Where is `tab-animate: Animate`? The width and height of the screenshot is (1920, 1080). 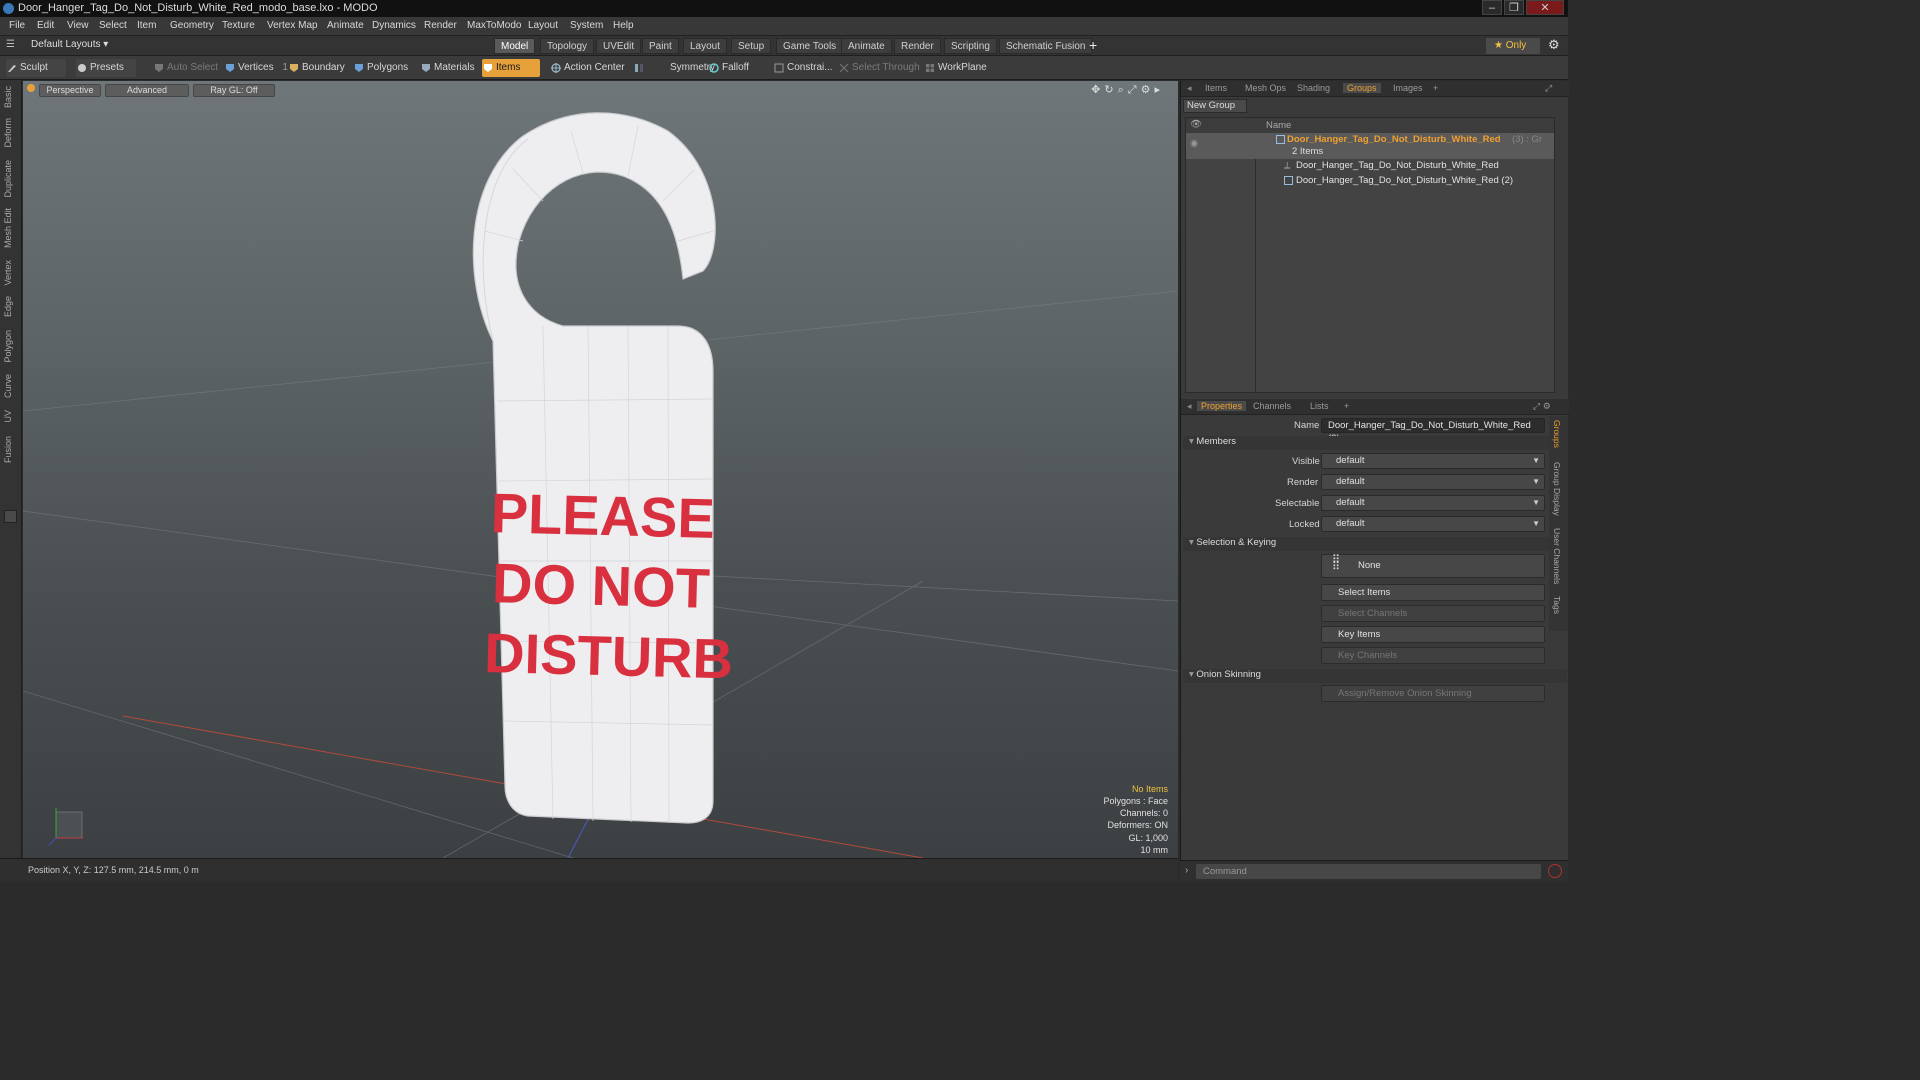
tab-animate: Animate is located at coordinates (866, 46).